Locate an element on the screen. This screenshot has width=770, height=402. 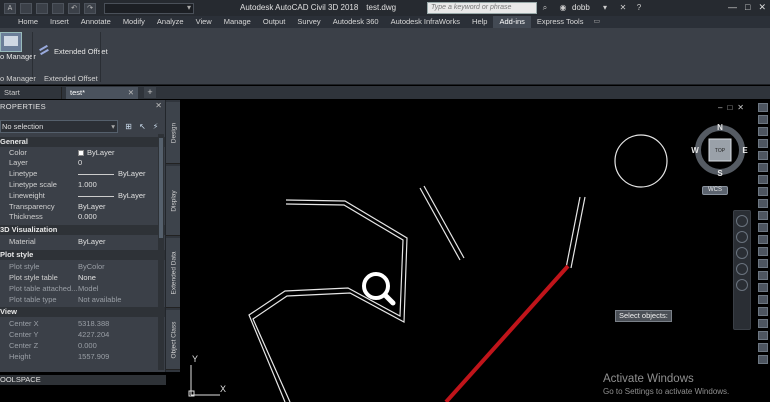
tab-express-tools: Express Tools is located at coordinates (560, 22).